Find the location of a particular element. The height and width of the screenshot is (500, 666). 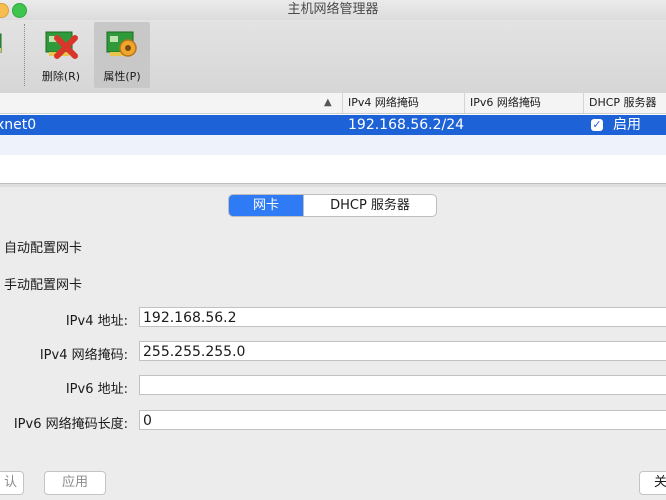

title-bar: 主机网络管理器 is located at coordinates (333, 10).